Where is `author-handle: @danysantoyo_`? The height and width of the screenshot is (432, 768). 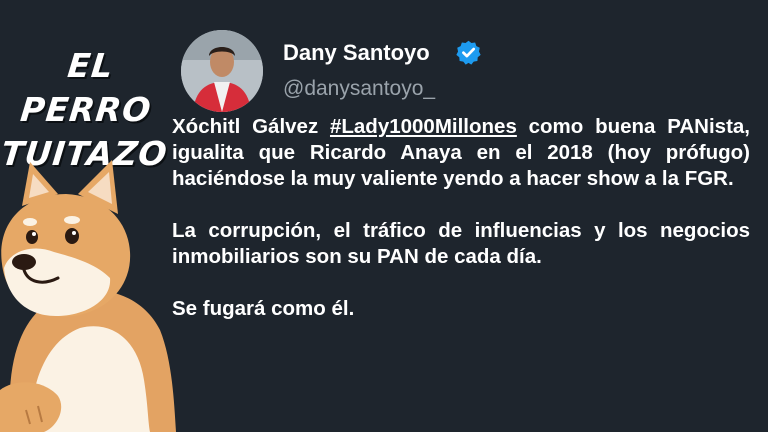 author-handle: @danysantoyo_ is located at coordinates (359, 89).